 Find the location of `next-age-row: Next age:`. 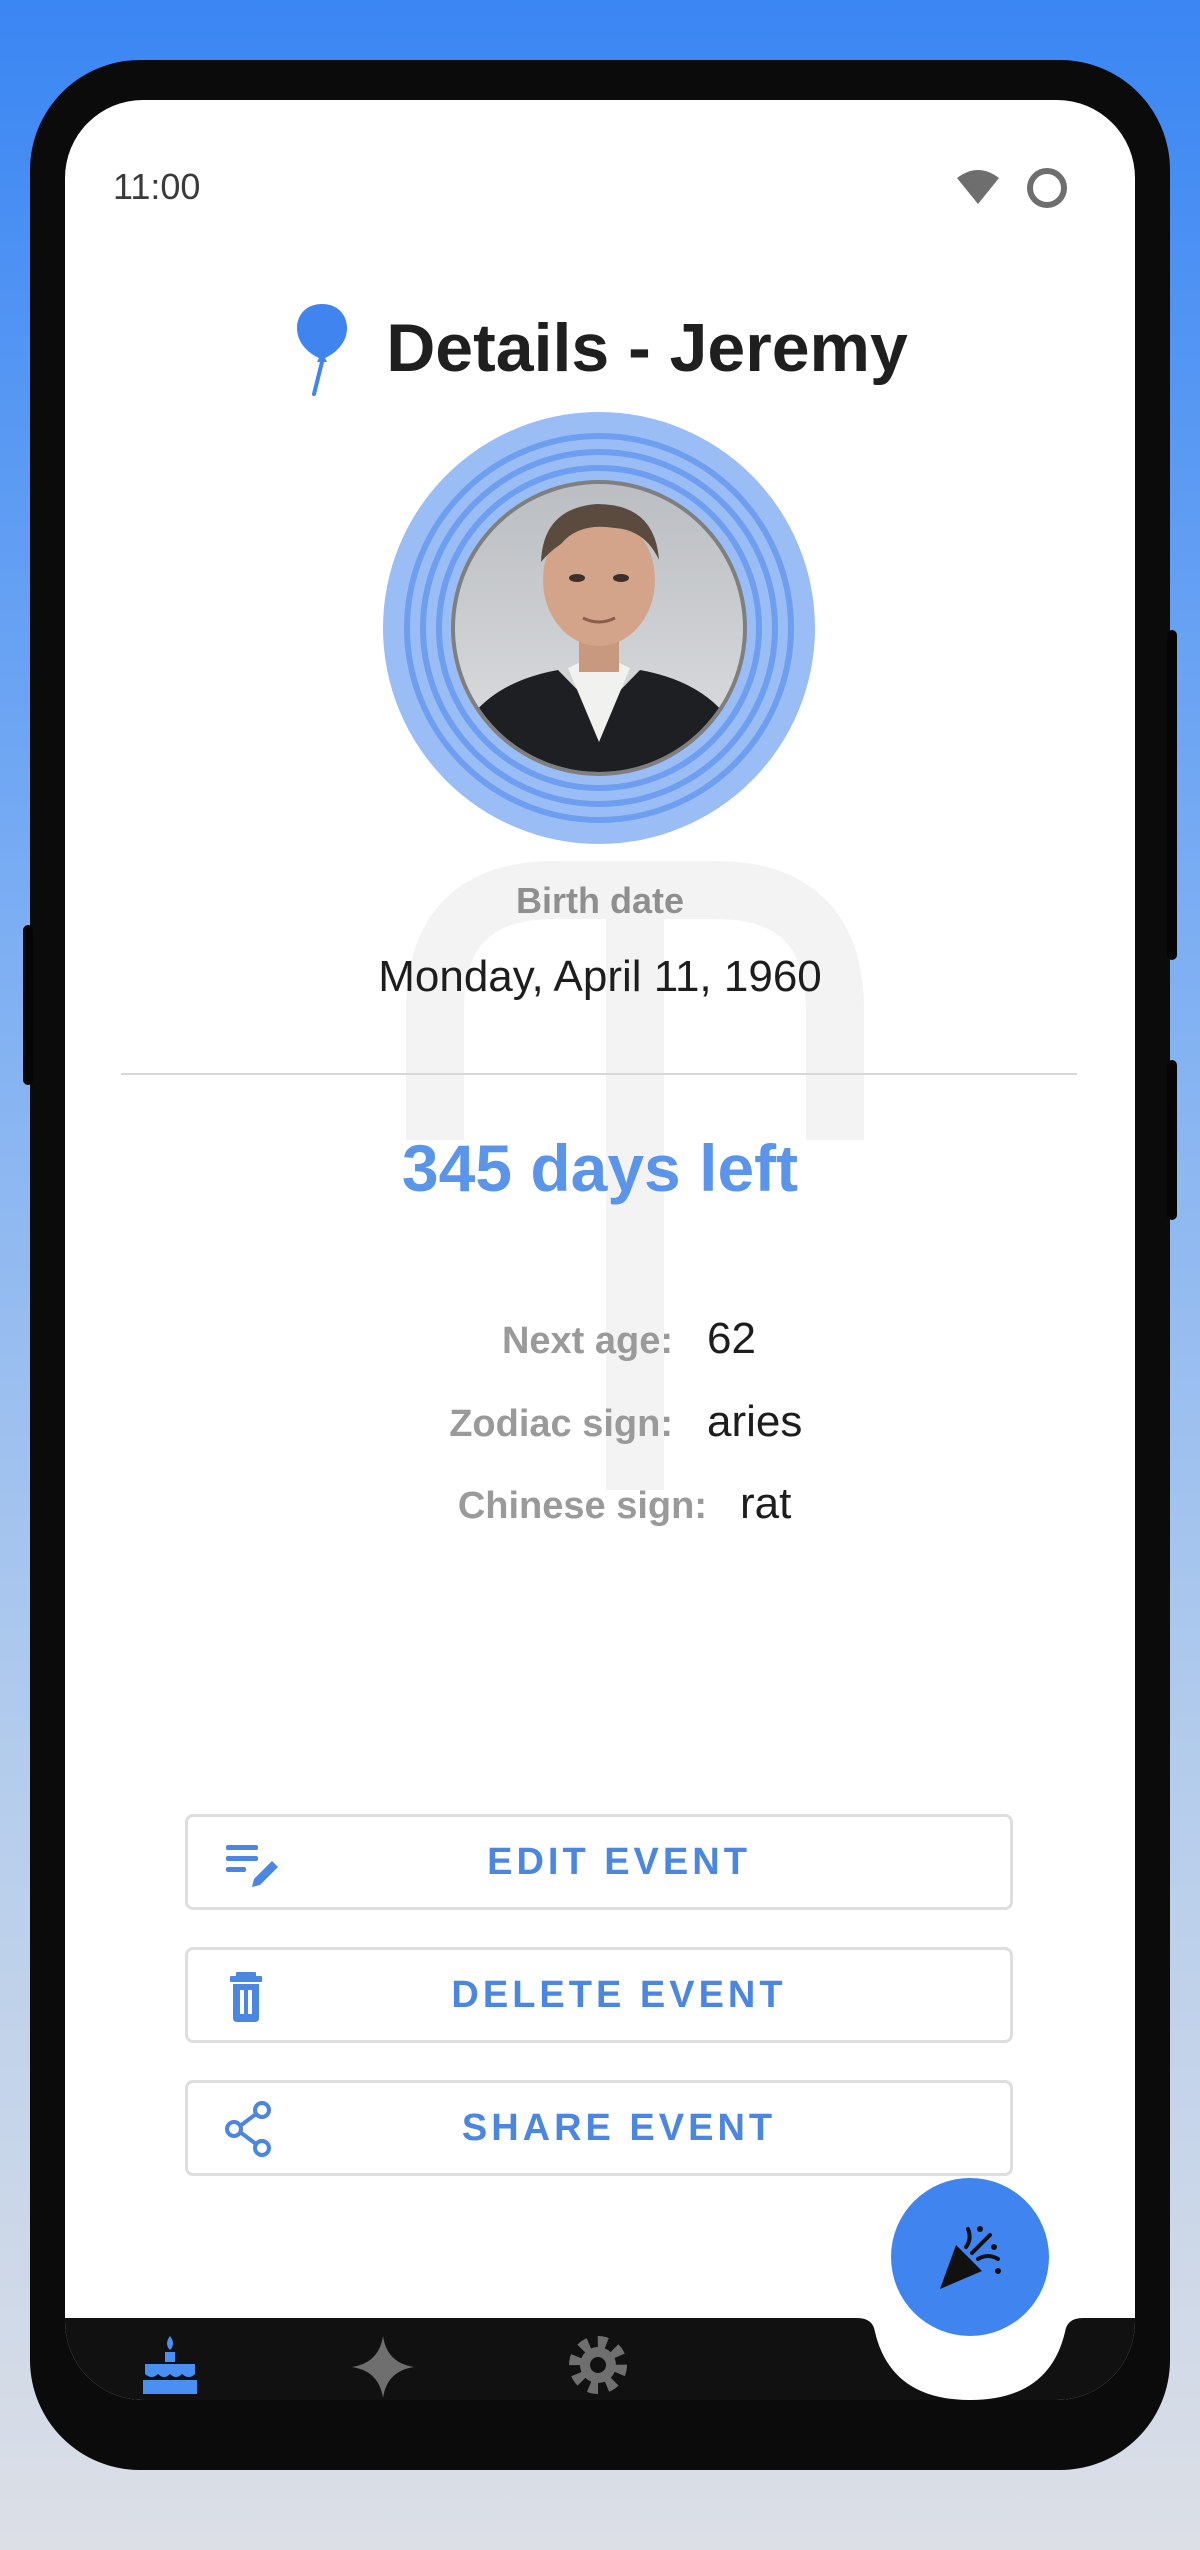

next-age-row: Next age: is located at coordinates (369, 1346).